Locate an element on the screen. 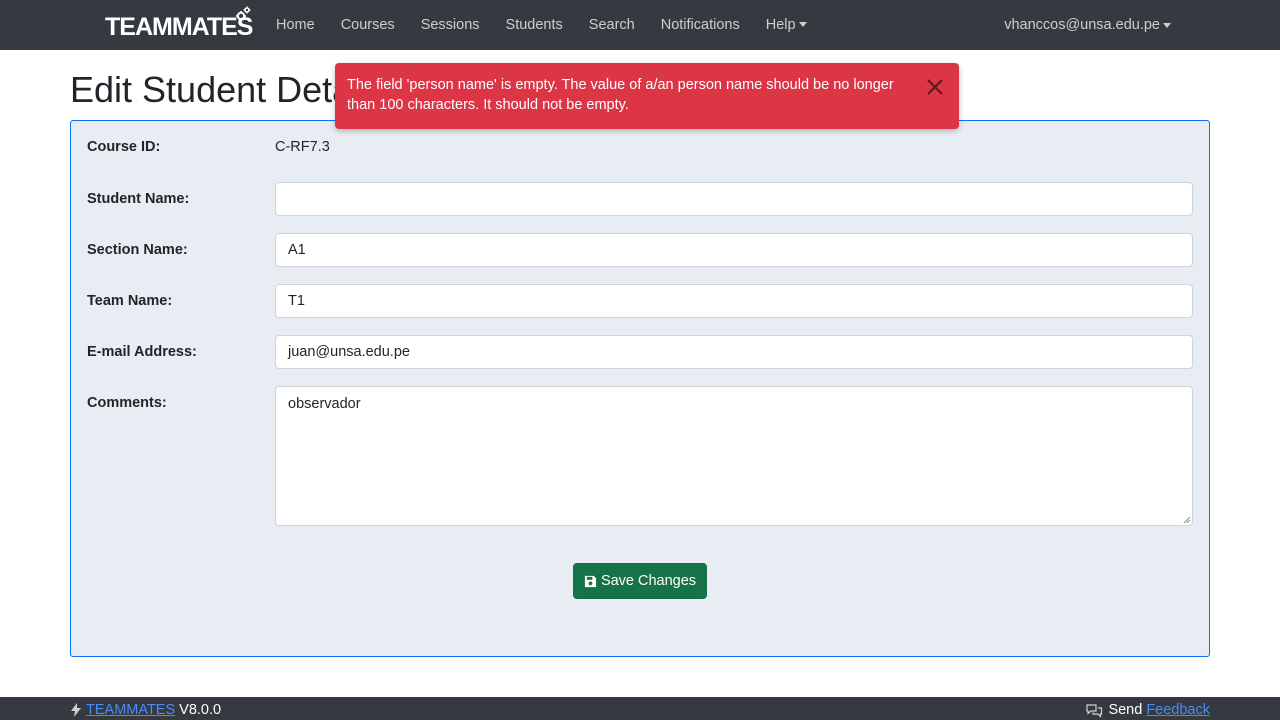  bolt-icon is located at coordinates (76, 710).